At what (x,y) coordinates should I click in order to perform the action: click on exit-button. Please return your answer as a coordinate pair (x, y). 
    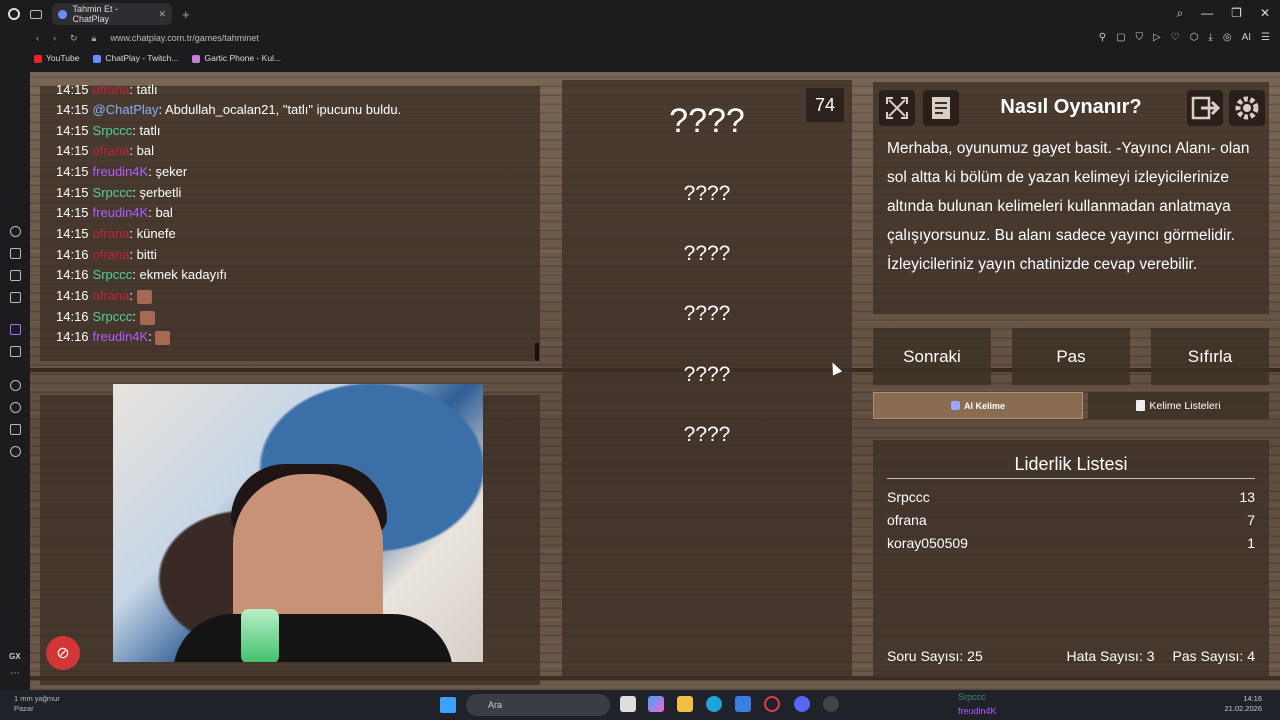
    Looking at the image, I should click on (1205, 108).